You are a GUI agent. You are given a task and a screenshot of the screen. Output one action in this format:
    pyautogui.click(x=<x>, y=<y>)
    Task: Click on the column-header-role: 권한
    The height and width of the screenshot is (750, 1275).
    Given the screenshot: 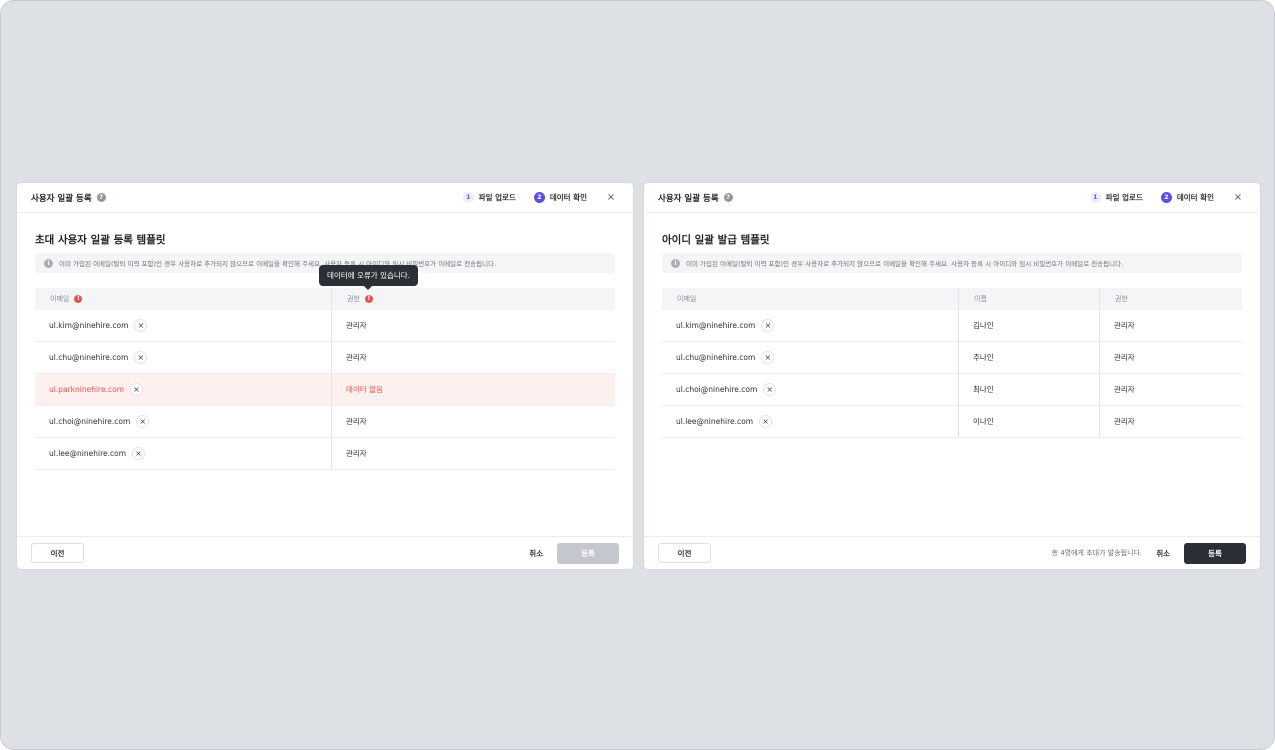 What is the action you would take?
    pyautogui.click(x=1170, y=299)
    